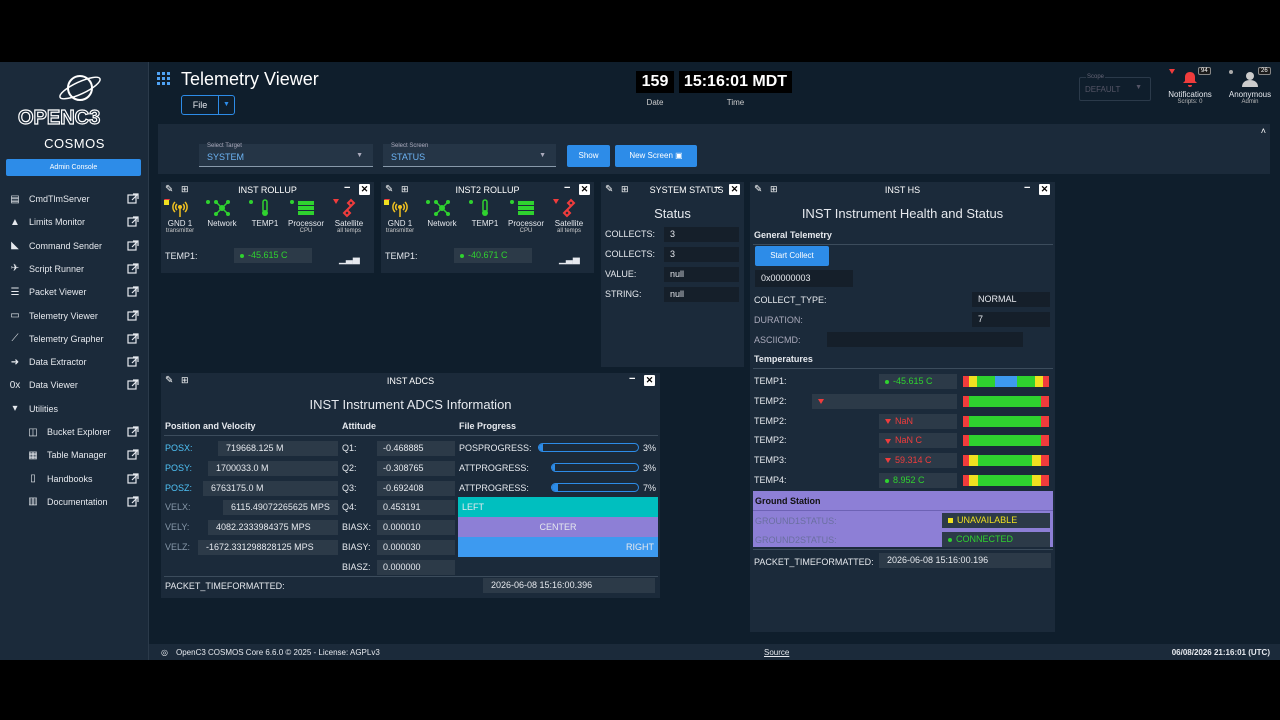 The width and height of the screenshot is (1280, 720). Describe the element at coordinates (1264, 71) in the screenshot. I see `user-badge: 26` at that location.